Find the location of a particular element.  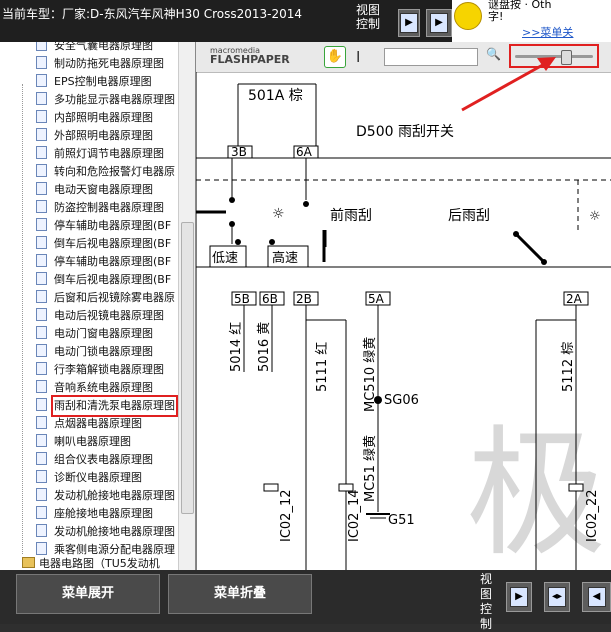

annotation-arrow is located at coordinates (508, 84).